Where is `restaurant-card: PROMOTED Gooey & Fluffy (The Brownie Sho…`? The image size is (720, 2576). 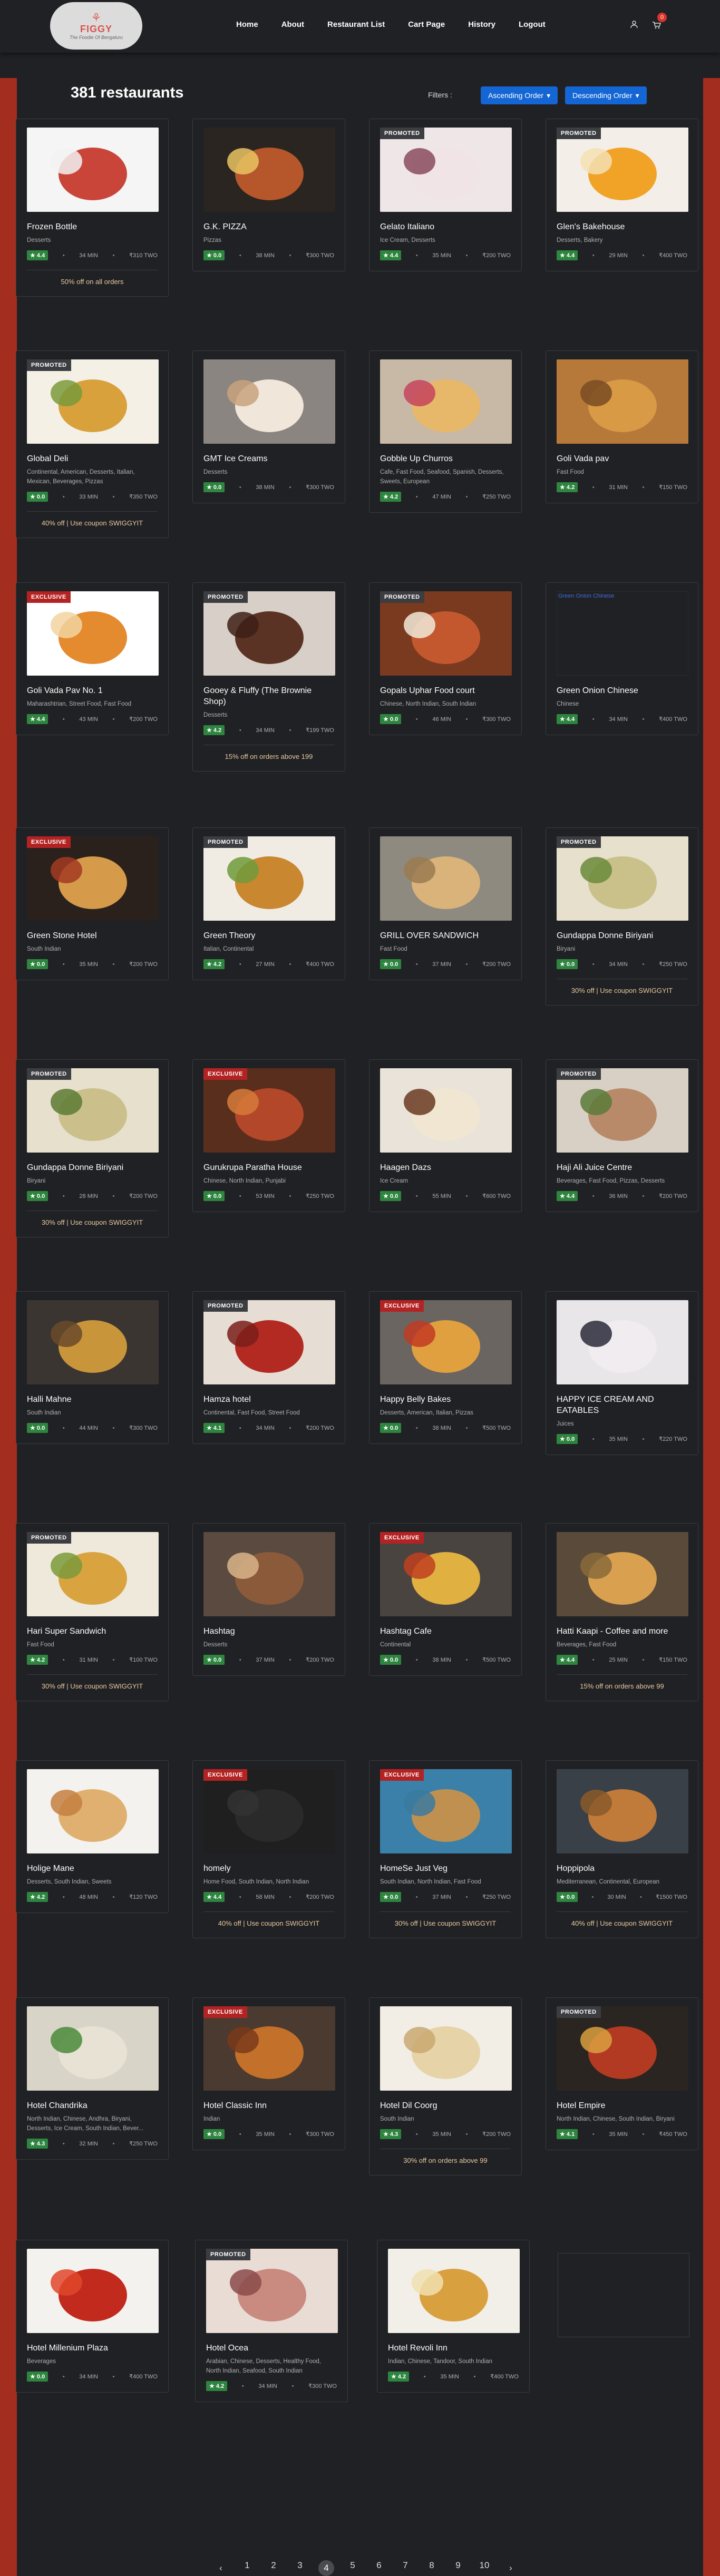 restaurant-card: PROMOTED Gooey & Fluffy (The Brownie Sho… is located at coordinates (268, 677).